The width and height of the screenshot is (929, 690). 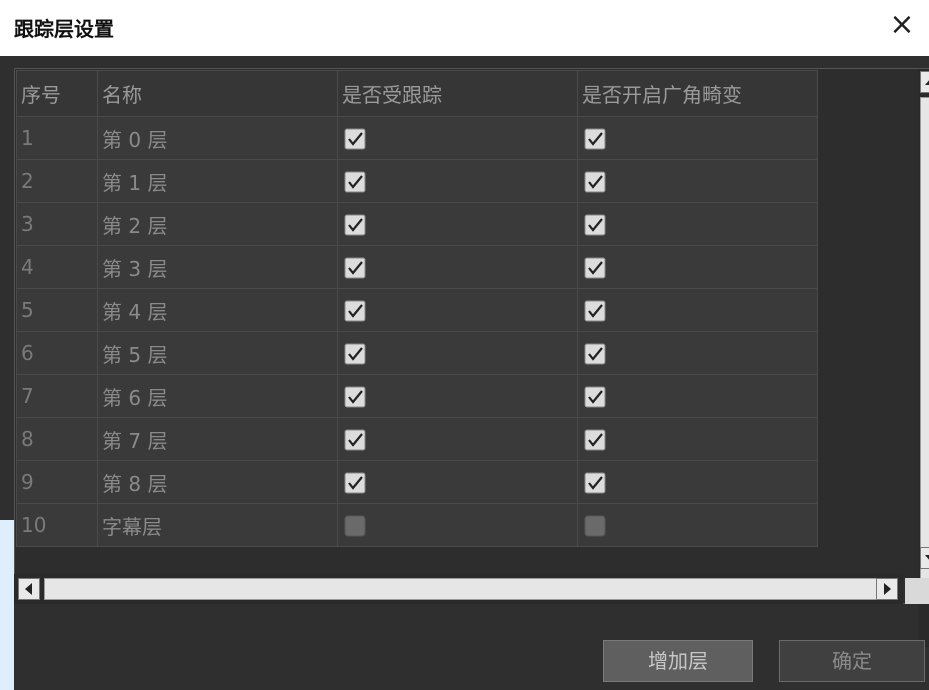 I want to click on table-row: 7第 6 层, so click(x=417, y=396).